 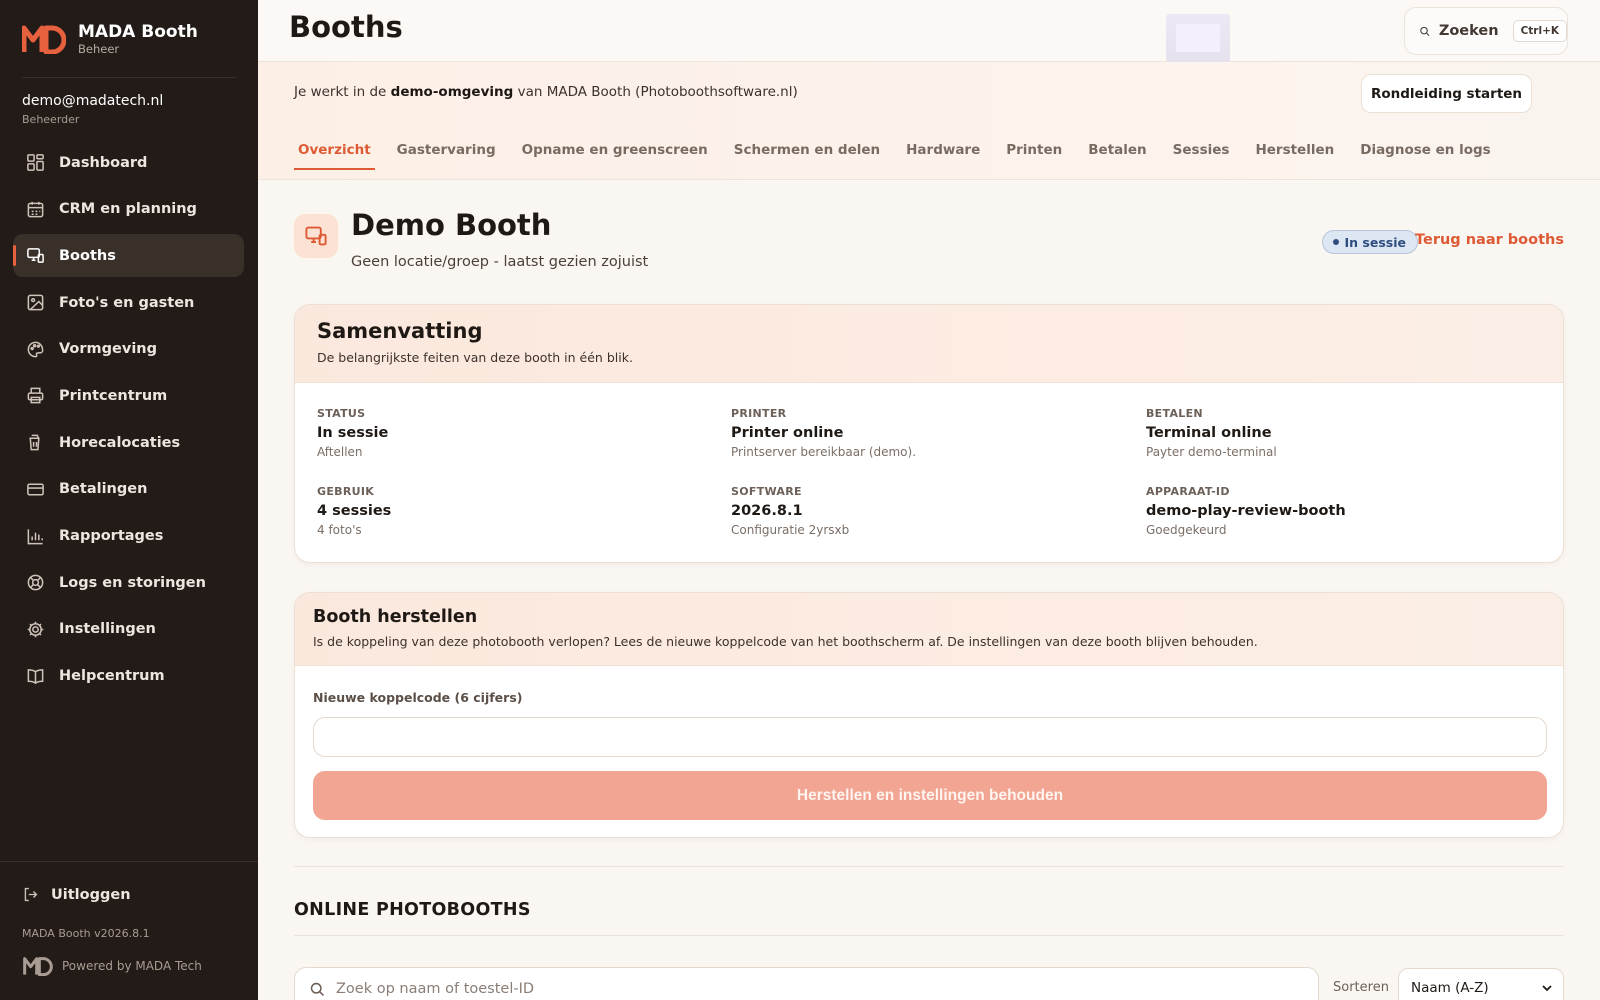 What do you see at coordinates (128, 582) in the screenshot?
I see `sidebar-item-logs: Logs en storingen` at bounding box center [128, 582].